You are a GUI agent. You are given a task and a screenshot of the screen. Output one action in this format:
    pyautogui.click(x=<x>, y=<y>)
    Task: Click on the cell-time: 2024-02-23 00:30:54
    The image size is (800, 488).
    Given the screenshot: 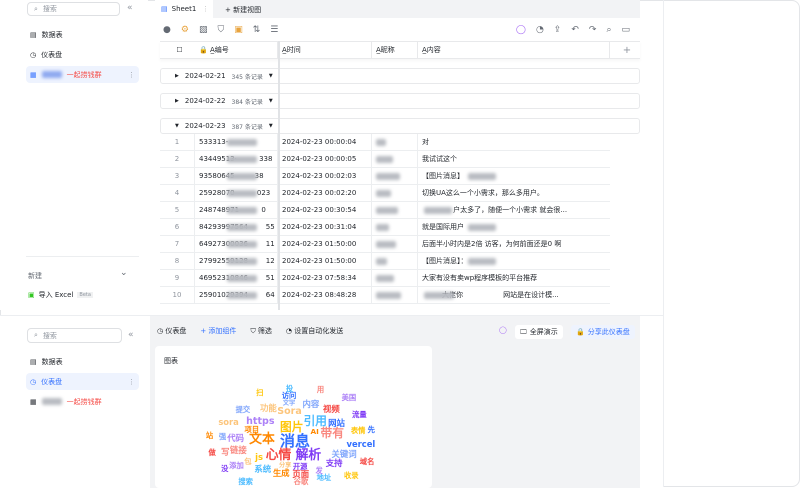 What is the action you would take?
    pyautogui.click(x=325, y=210)
    